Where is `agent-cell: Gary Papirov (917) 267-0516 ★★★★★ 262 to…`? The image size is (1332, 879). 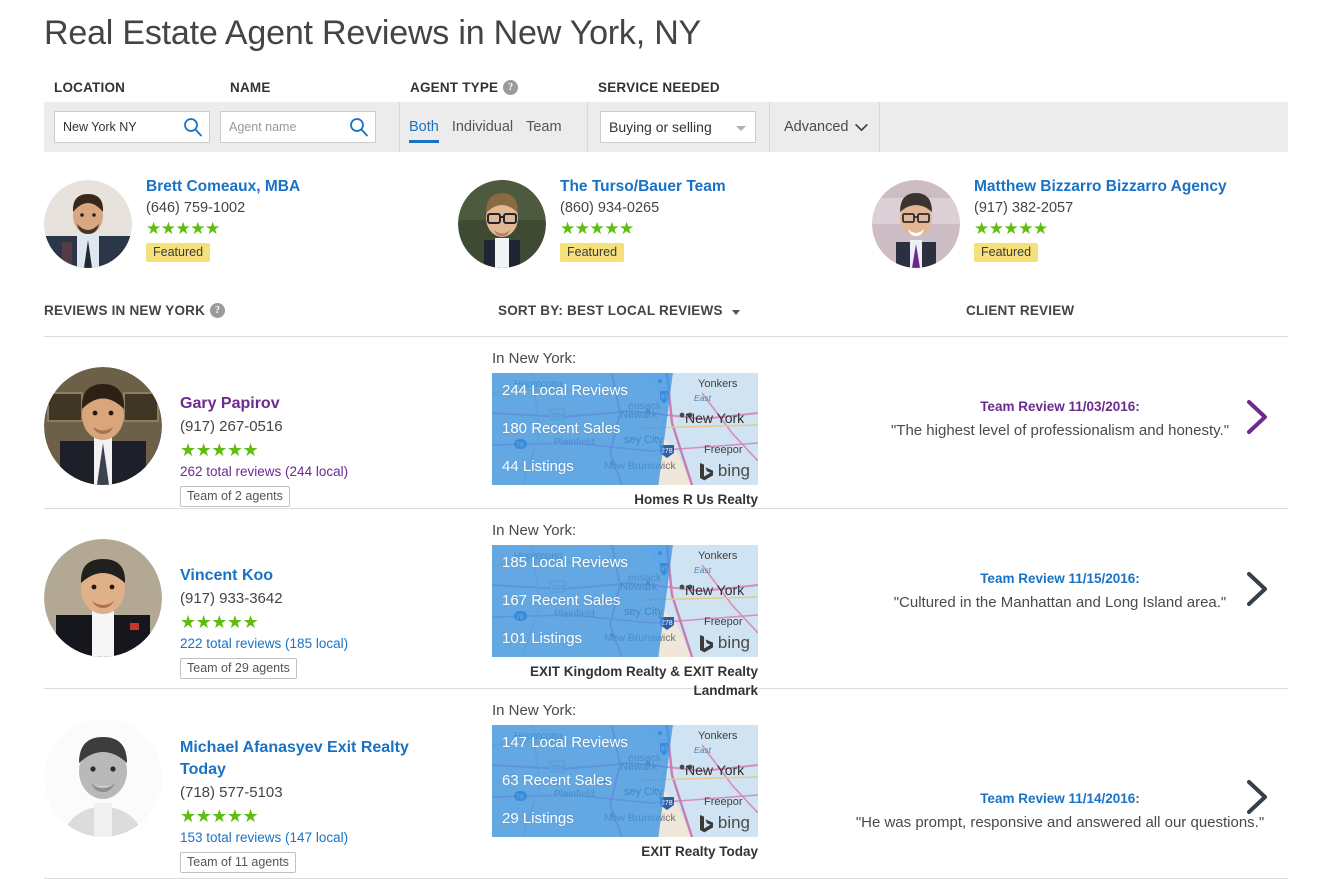 agent-cell: Gary Papirov (917) 267-0516 ★★★★★ 262 to… is located at coordinates (267, 422).